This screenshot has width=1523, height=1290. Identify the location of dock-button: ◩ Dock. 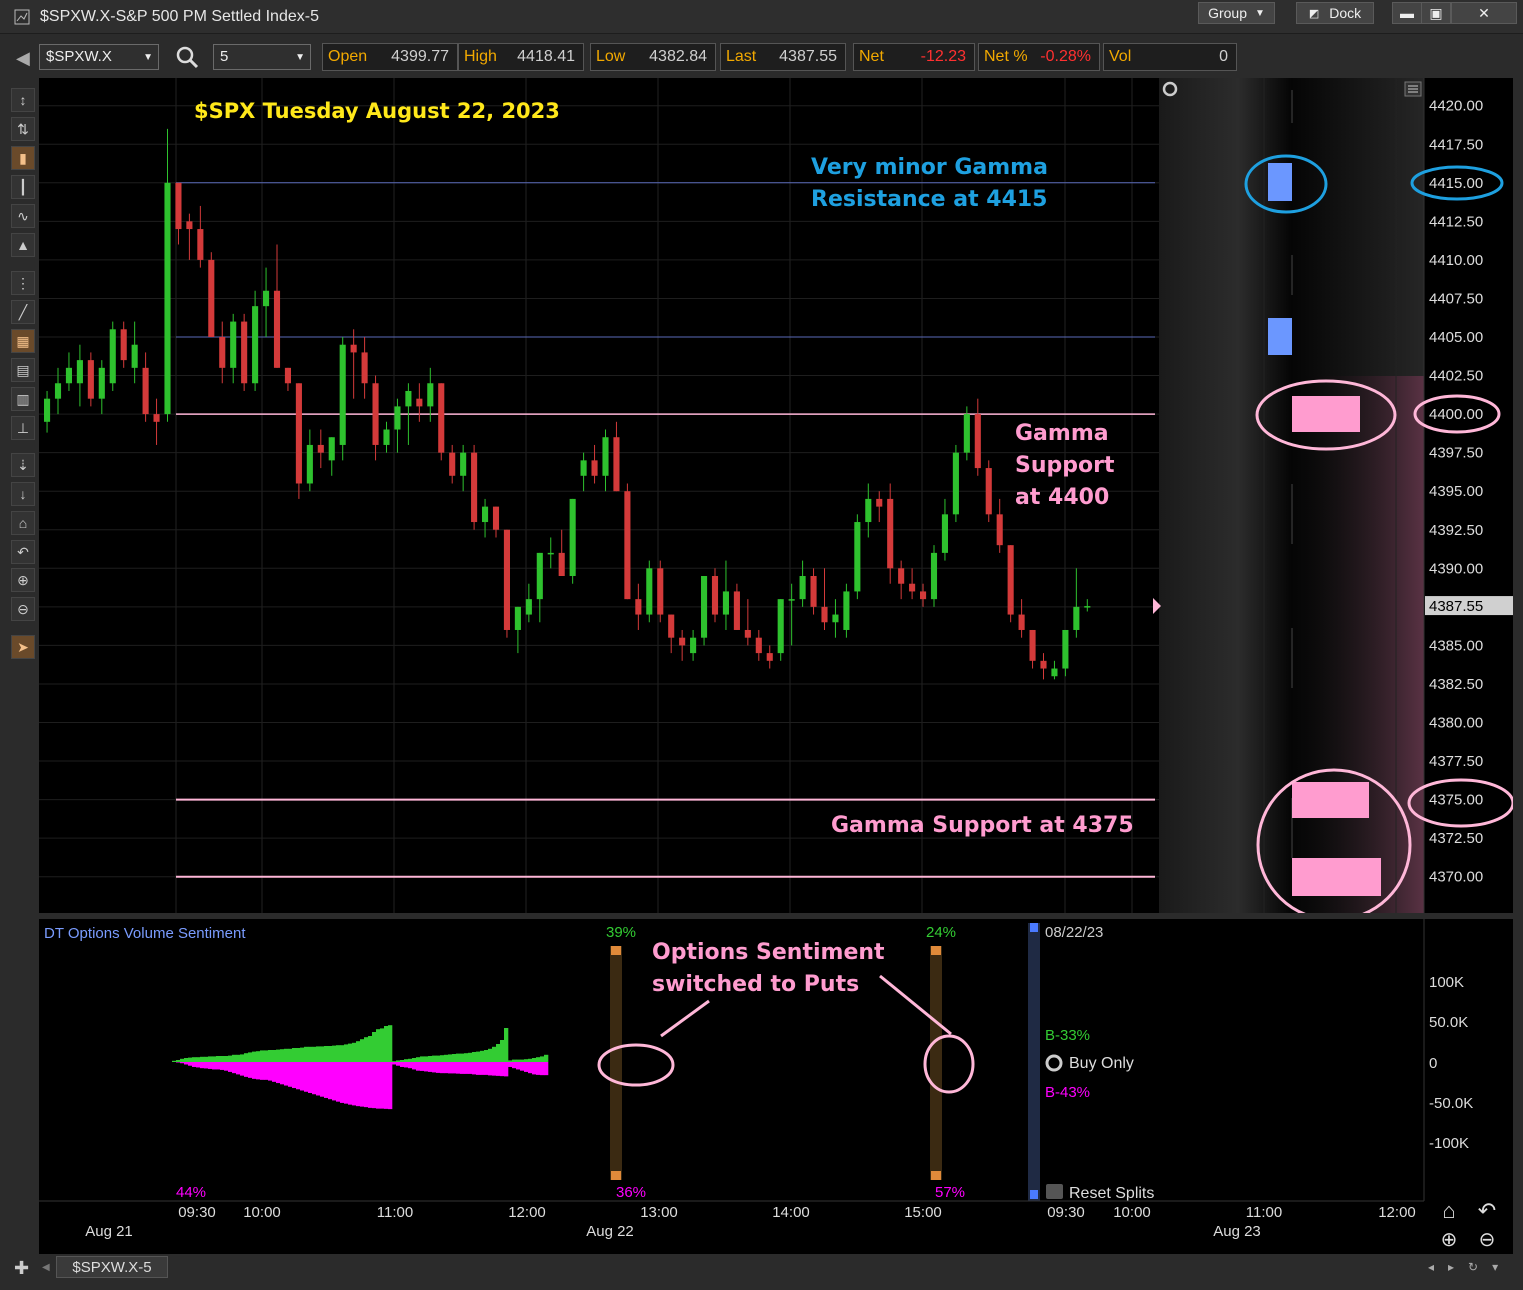
(1335, 13).